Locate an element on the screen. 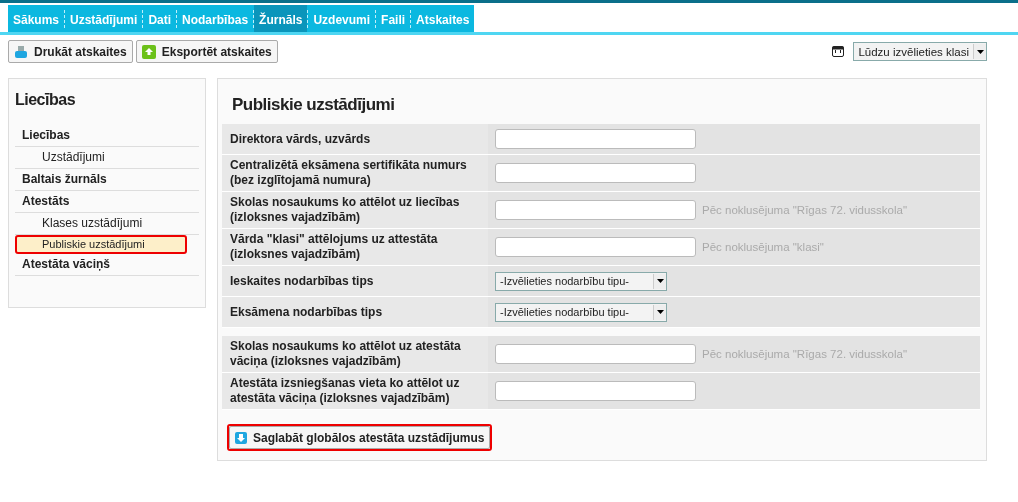 This screenshot has height=502, width=1018. toolbar-button: Drukāt atskaites is located at coordinates (70, 51).